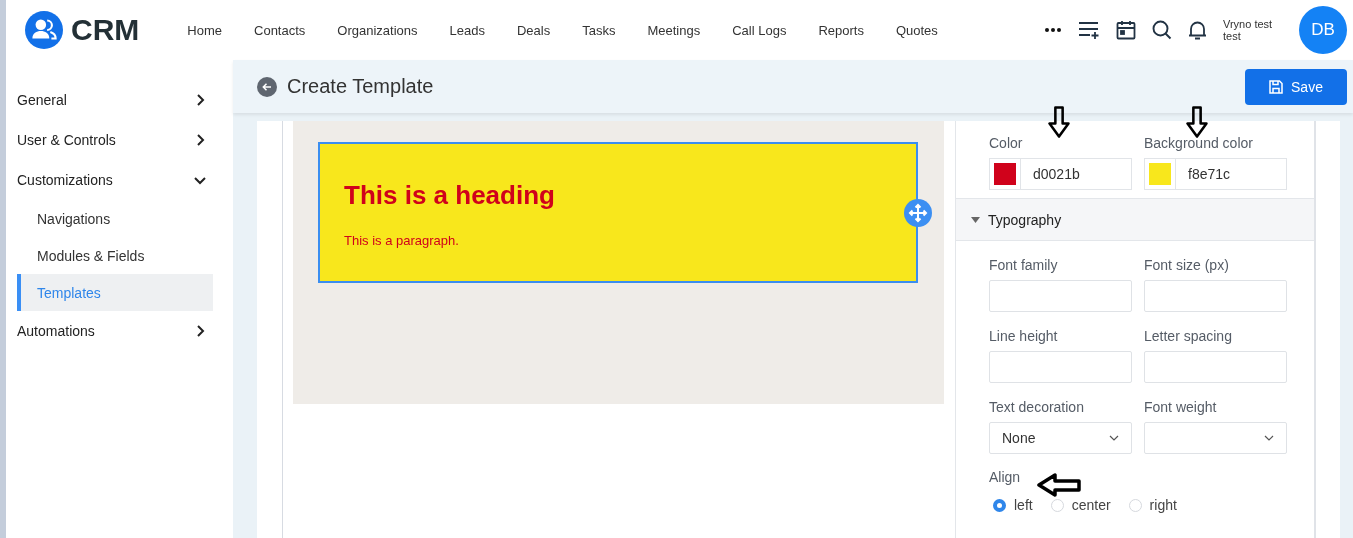 The image size is (1353, 538). Describe the element at coordinates (1060, 438) in the screenshot. I see `dropdown: None` at that location.